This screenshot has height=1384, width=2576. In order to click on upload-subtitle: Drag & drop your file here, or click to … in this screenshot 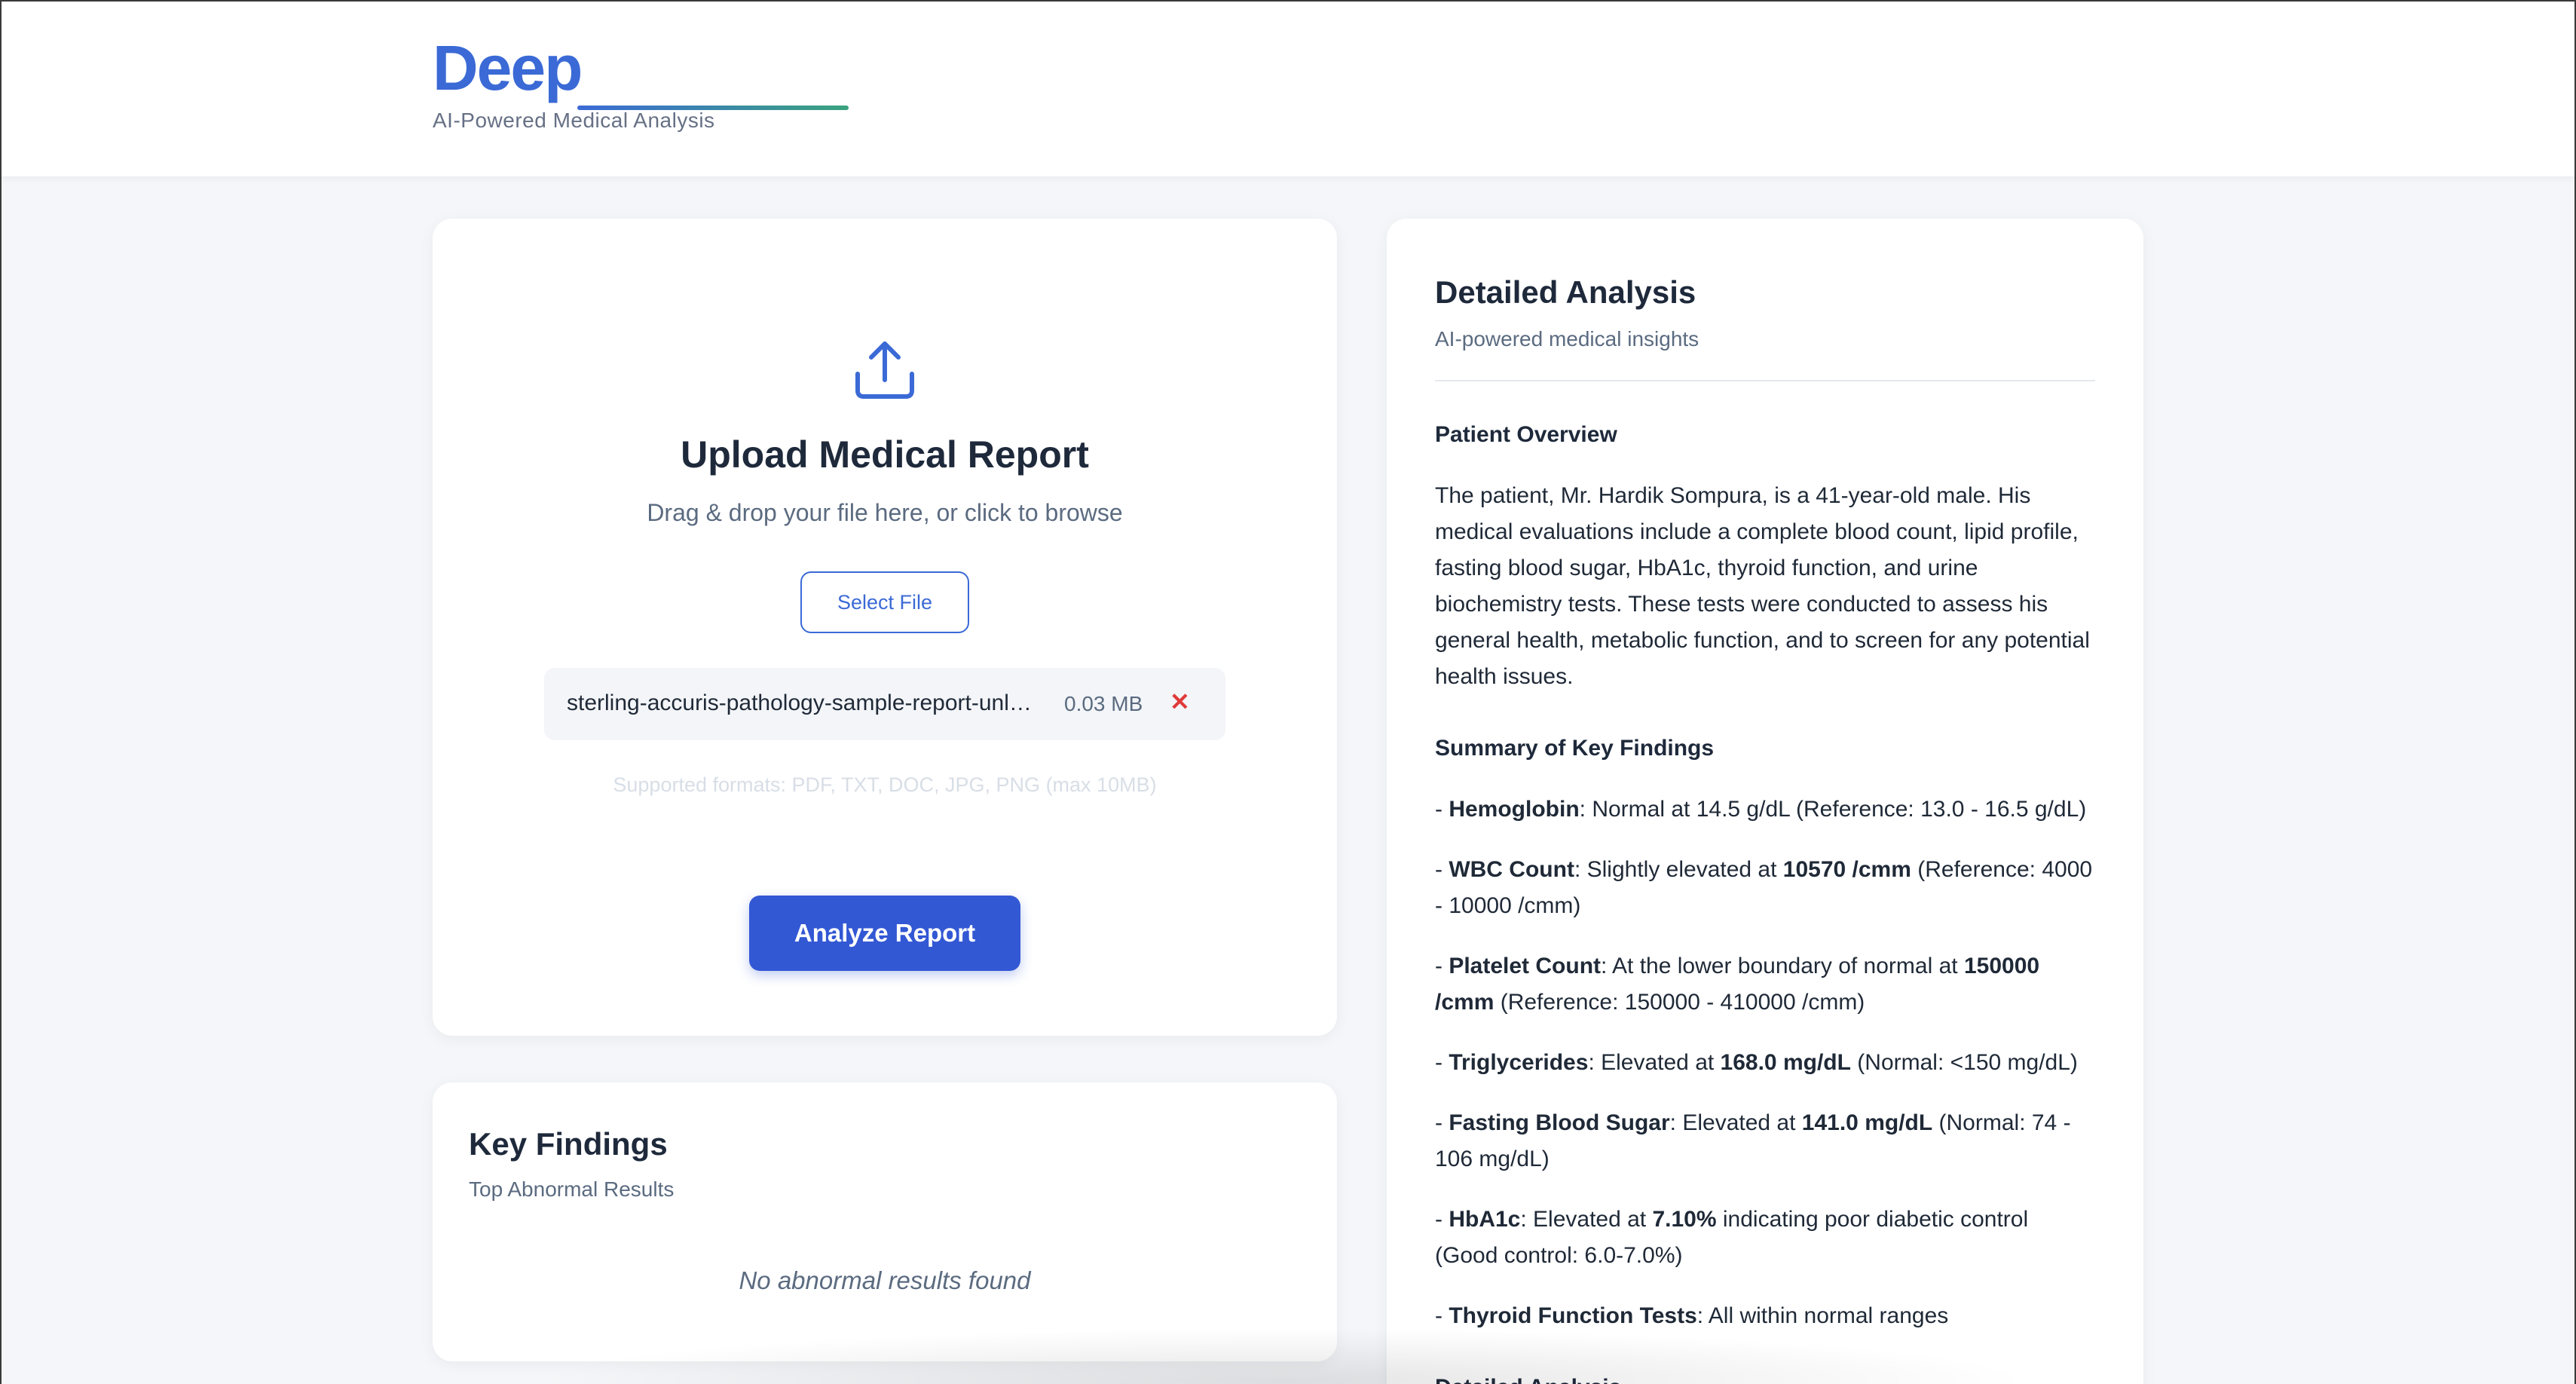, I will do `click(885, 512)`.